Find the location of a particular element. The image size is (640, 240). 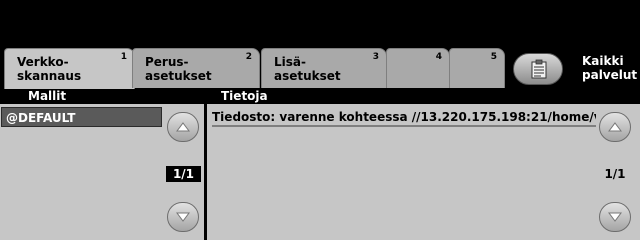

templates-header: Mallit is located at coordinates (102, 96).